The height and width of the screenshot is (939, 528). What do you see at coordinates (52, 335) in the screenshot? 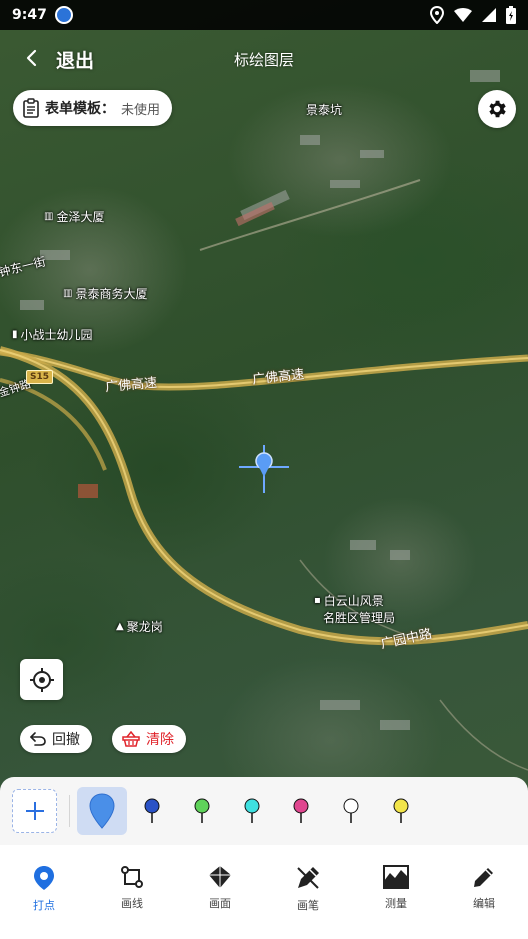
I see `poi-kindergarten: ▮ 小战士幼儿园` at bounding box center [52, 335].